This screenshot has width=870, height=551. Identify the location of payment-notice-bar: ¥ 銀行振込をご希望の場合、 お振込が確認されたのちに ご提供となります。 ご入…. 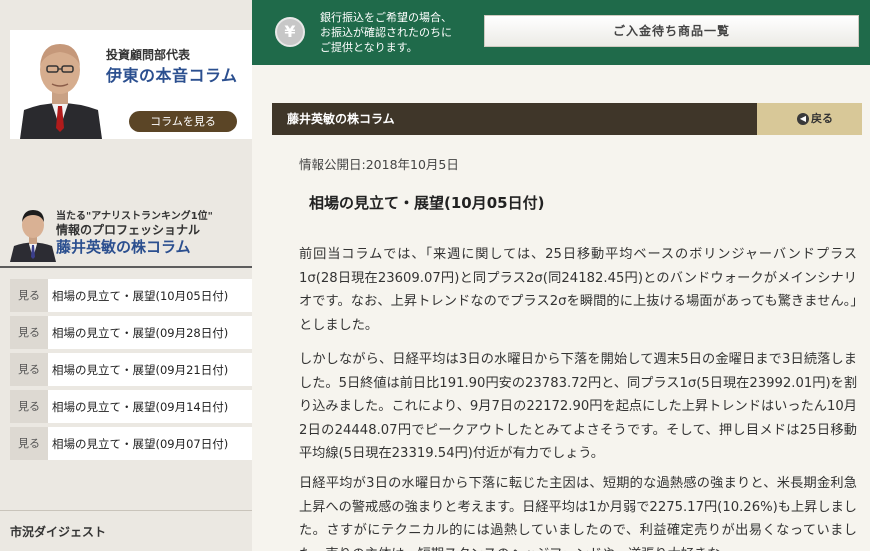
(561, 32).